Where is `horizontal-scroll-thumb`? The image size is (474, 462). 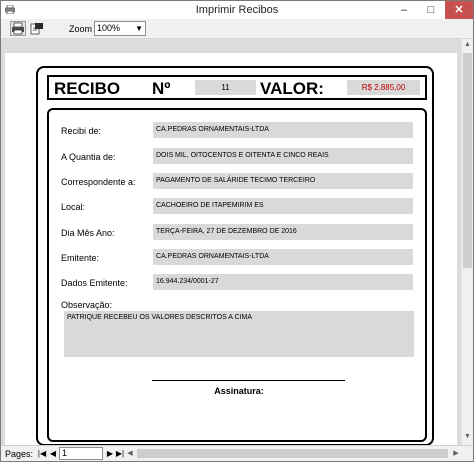
horizontal-scroll-thumb is located at coordinates (292, 453).